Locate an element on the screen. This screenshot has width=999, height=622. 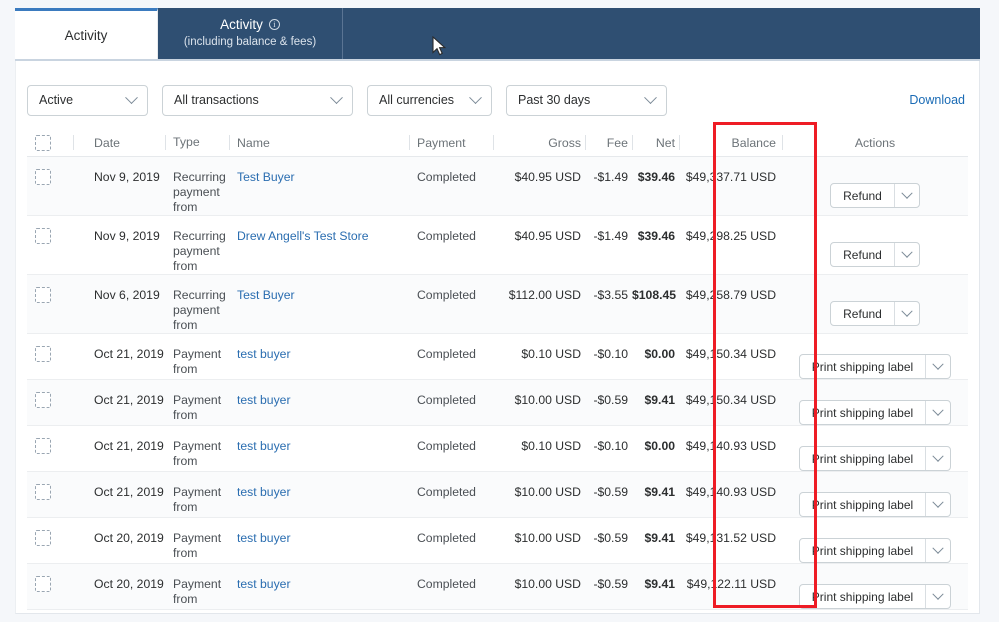
header-name: Name is located at coordinates (319, 142).